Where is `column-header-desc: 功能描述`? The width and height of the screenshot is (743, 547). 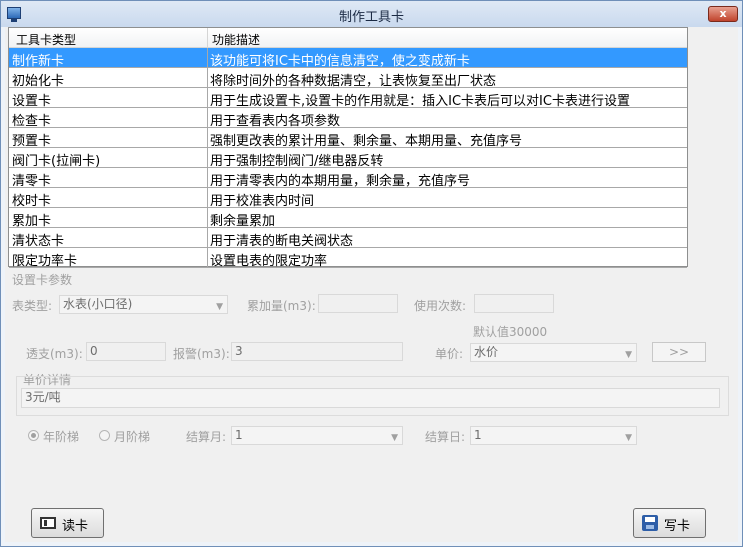
column-header-desc: 功能描述 is located at coordinates (236, 39).